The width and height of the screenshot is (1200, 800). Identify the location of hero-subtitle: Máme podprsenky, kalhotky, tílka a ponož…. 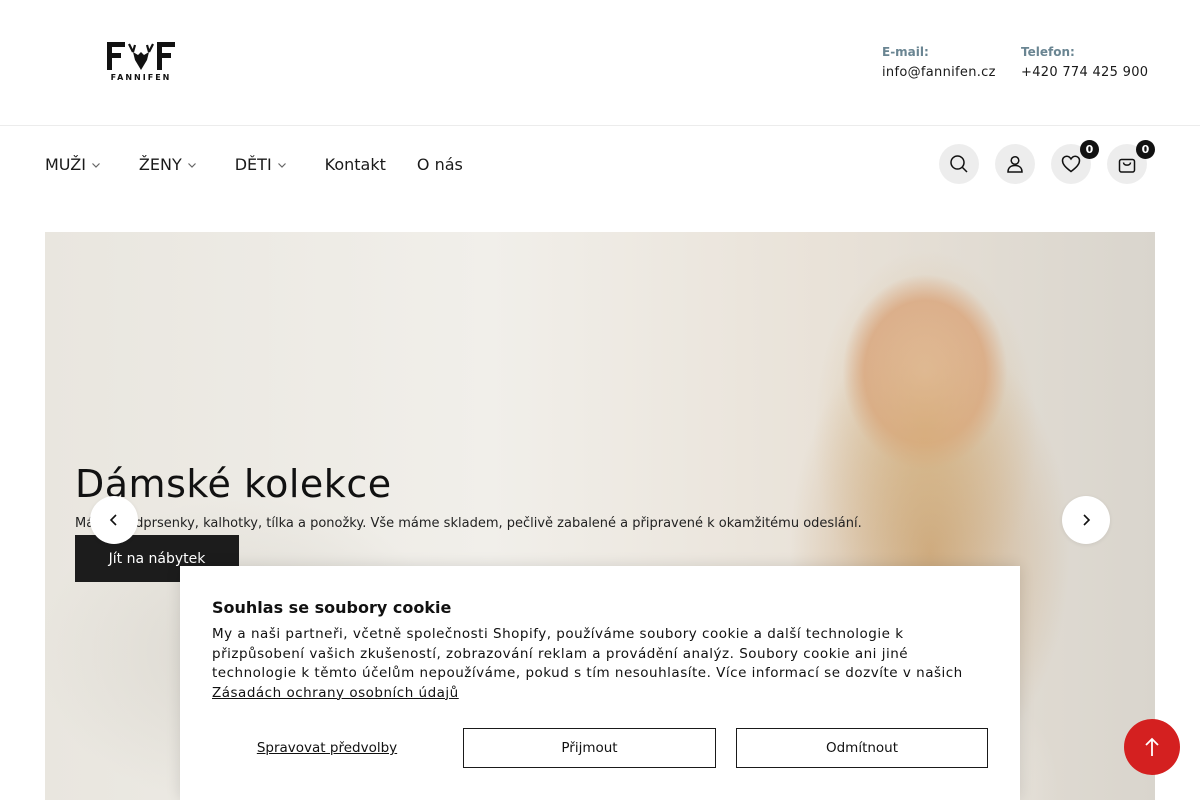
(468, 523).